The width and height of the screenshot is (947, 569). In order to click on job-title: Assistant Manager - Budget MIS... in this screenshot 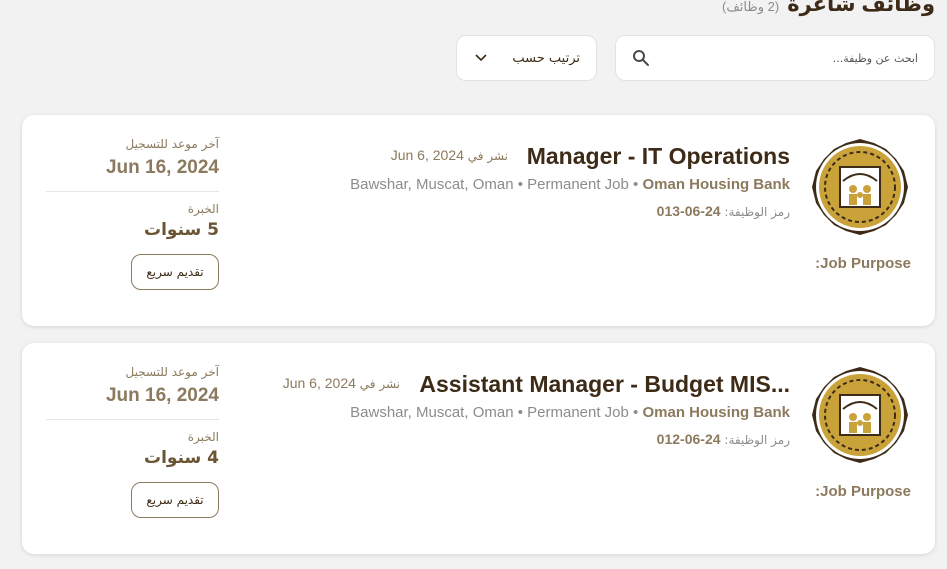, I will do `click(604, 384)`.